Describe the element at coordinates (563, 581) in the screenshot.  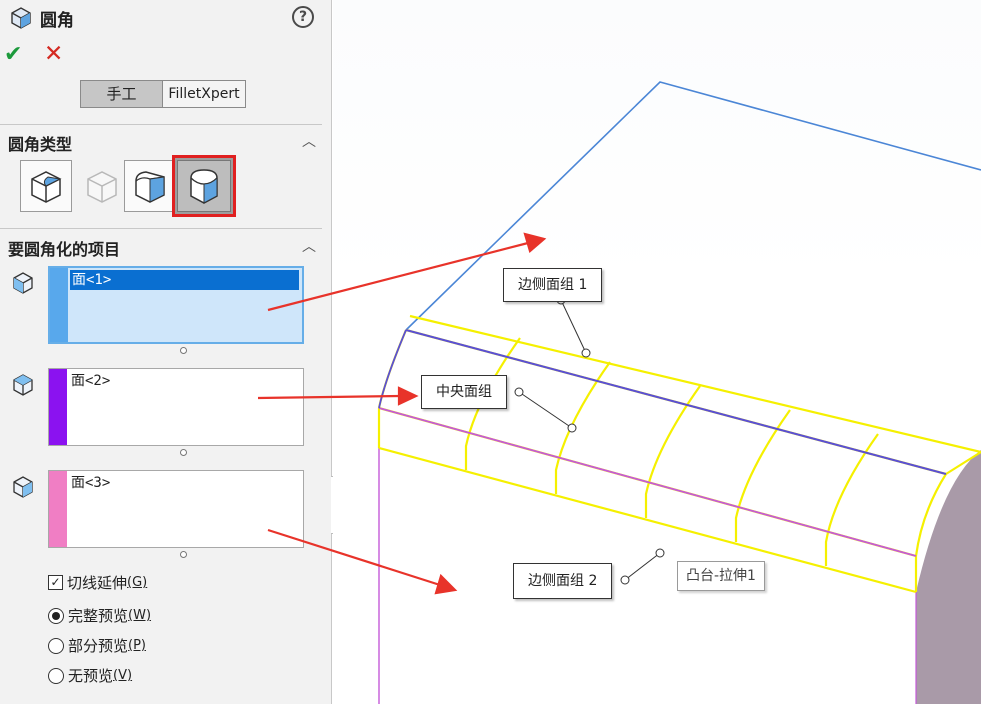
I see `side-face-set-2-callout: 边侧面组 2` at that location.